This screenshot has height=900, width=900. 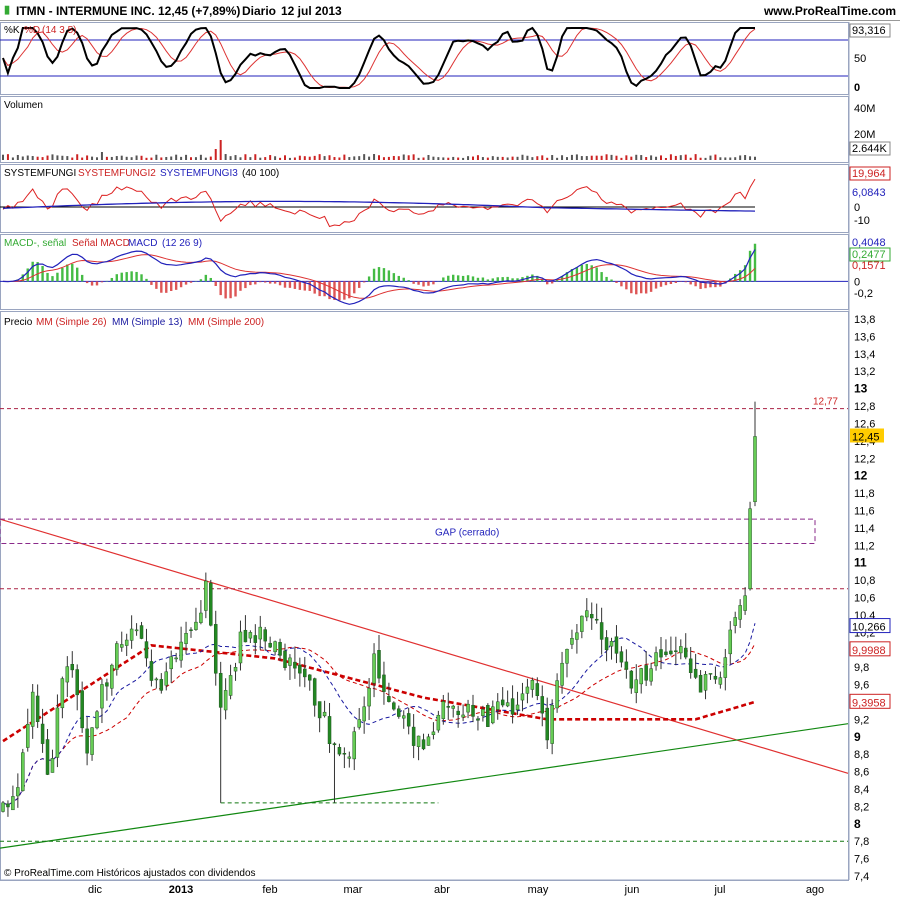 I want to click on price-tick-label: 8, so click(x=857, y=824).